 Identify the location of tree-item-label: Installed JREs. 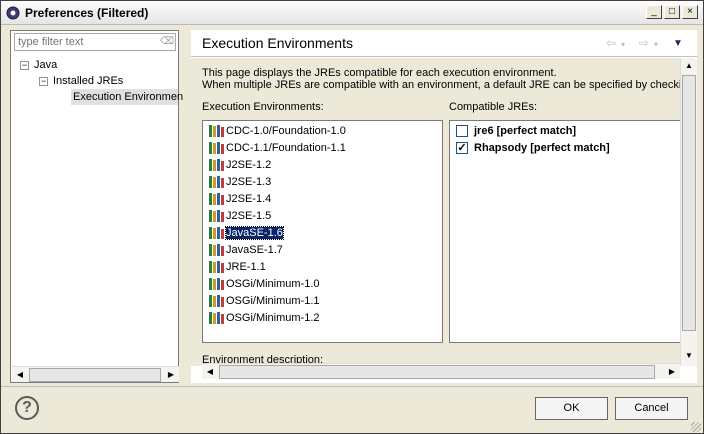
(88, 81).